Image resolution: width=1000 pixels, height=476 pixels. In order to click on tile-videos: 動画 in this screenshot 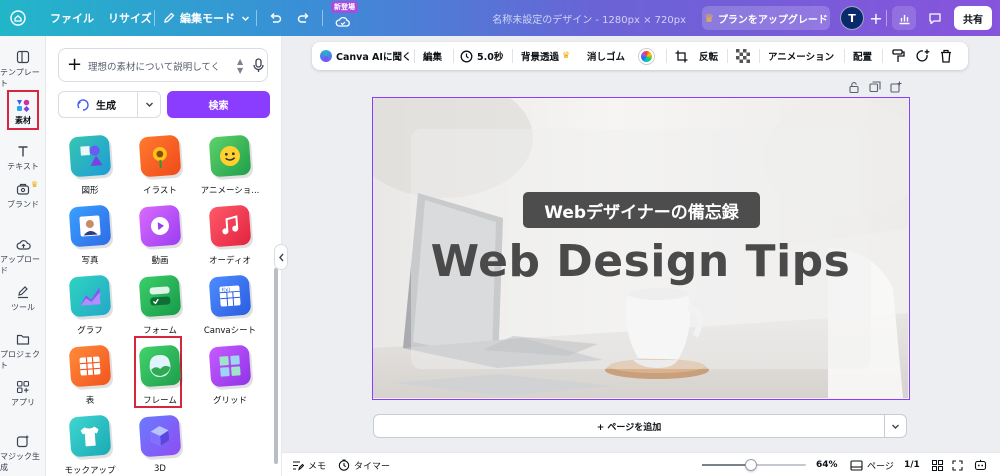, I will do `click(160, 235)`.